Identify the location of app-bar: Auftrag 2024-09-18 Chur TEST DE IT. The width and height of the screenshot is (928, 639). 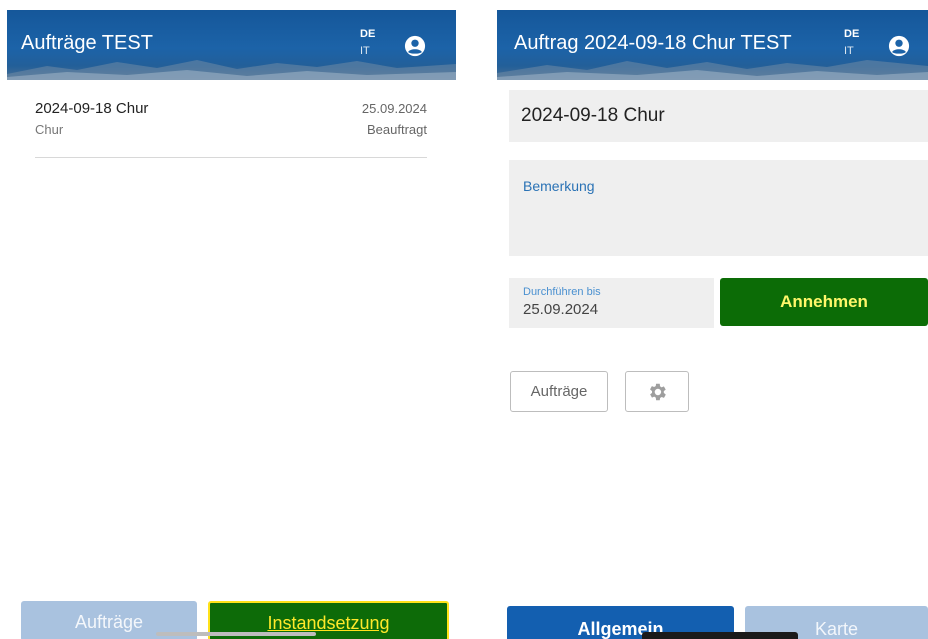
(712, 45).